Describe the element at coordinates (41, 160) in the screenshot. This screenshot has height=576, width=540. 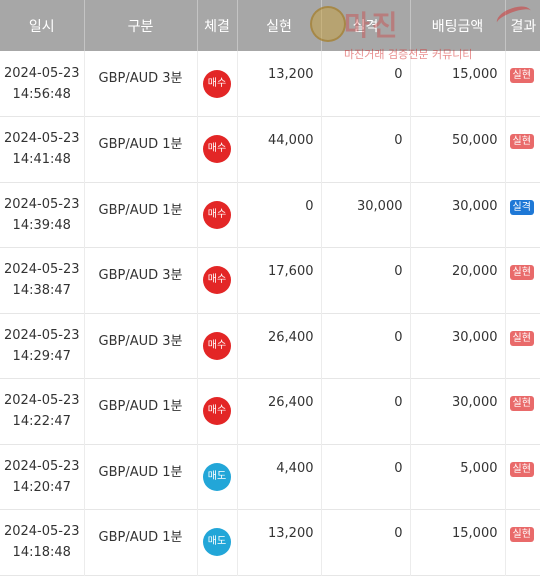
I see `time-text: 14:41:48` at that location.